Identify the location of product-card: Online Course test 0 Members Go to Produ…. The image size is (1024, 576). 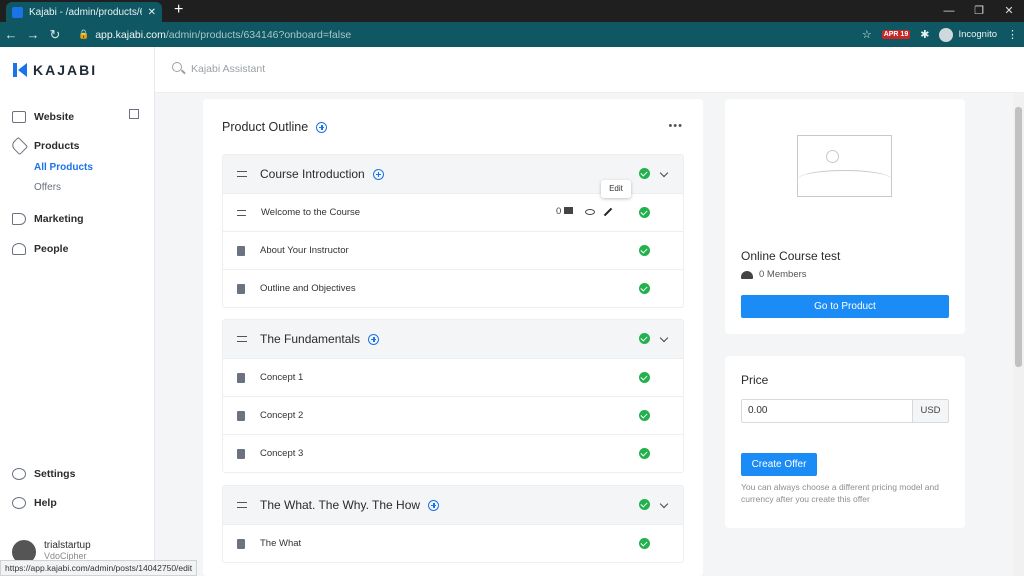
(845, 216).